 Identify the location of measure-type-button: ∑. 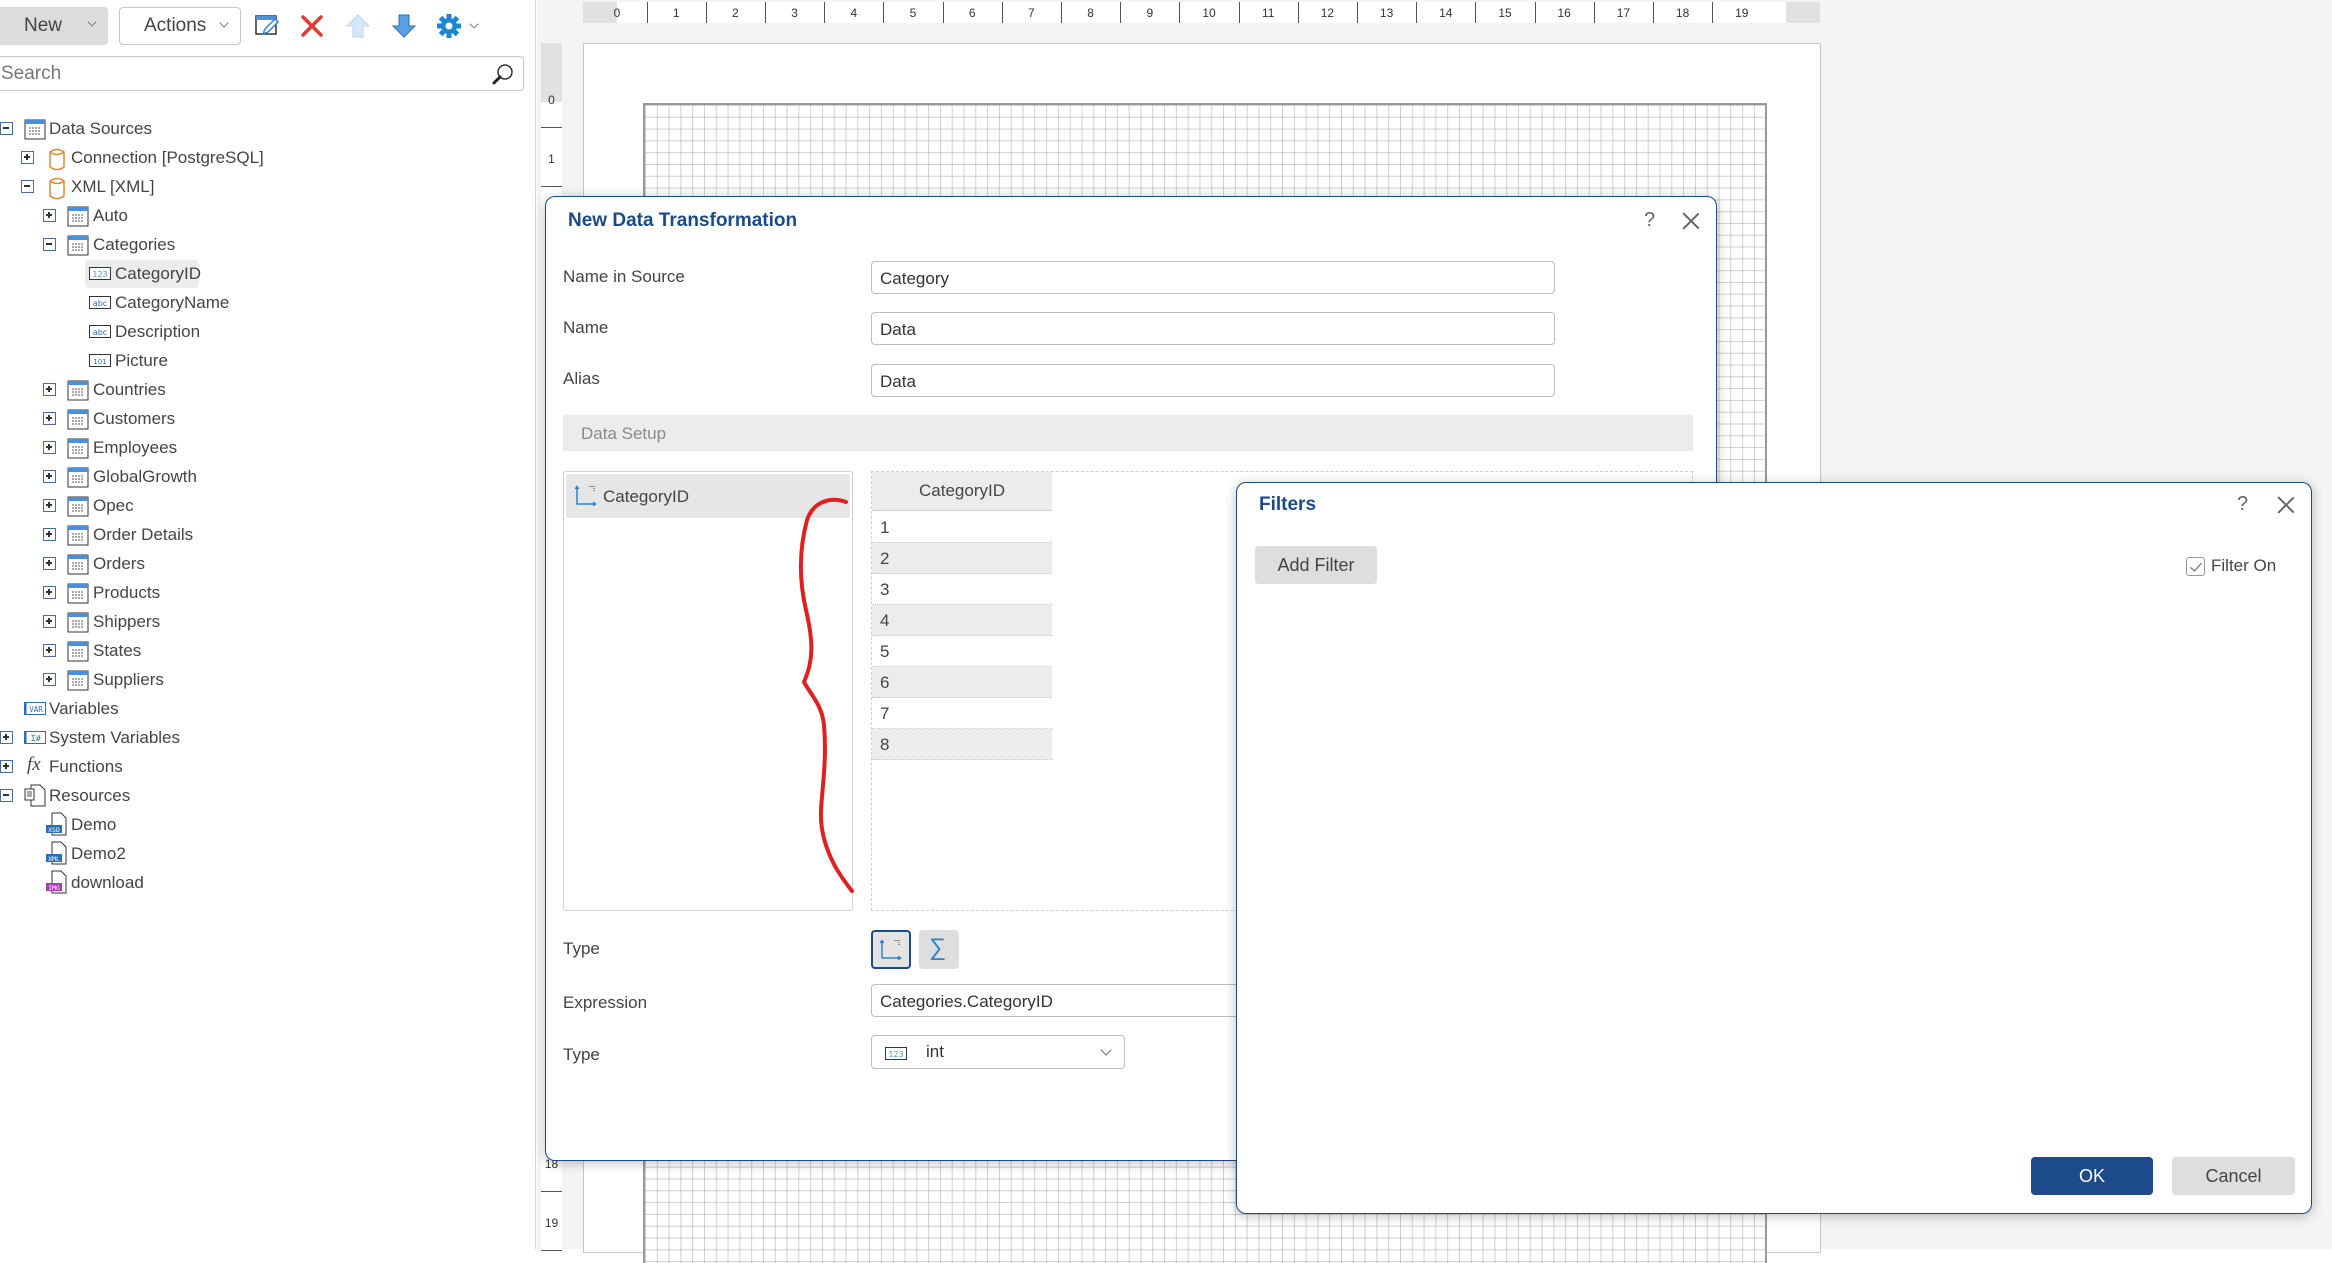
(939, 949).